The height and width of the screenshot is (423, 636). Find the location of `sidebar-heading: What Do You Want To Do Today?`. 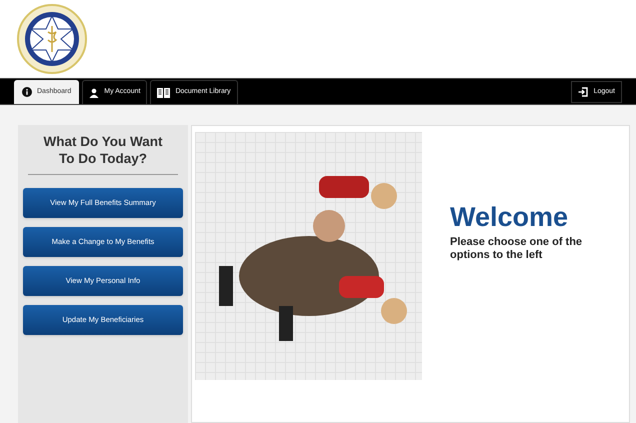

sidebar-heading: What Do You Want To Do Today? is located at coordinates (103, 150).